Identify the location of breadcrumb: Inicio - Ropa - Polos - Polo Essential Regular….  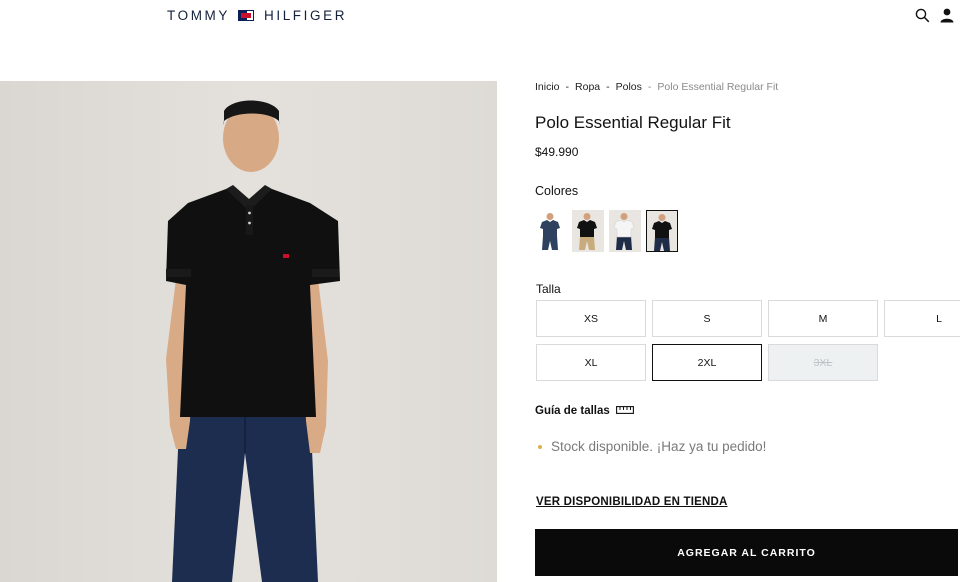
(656, 87).